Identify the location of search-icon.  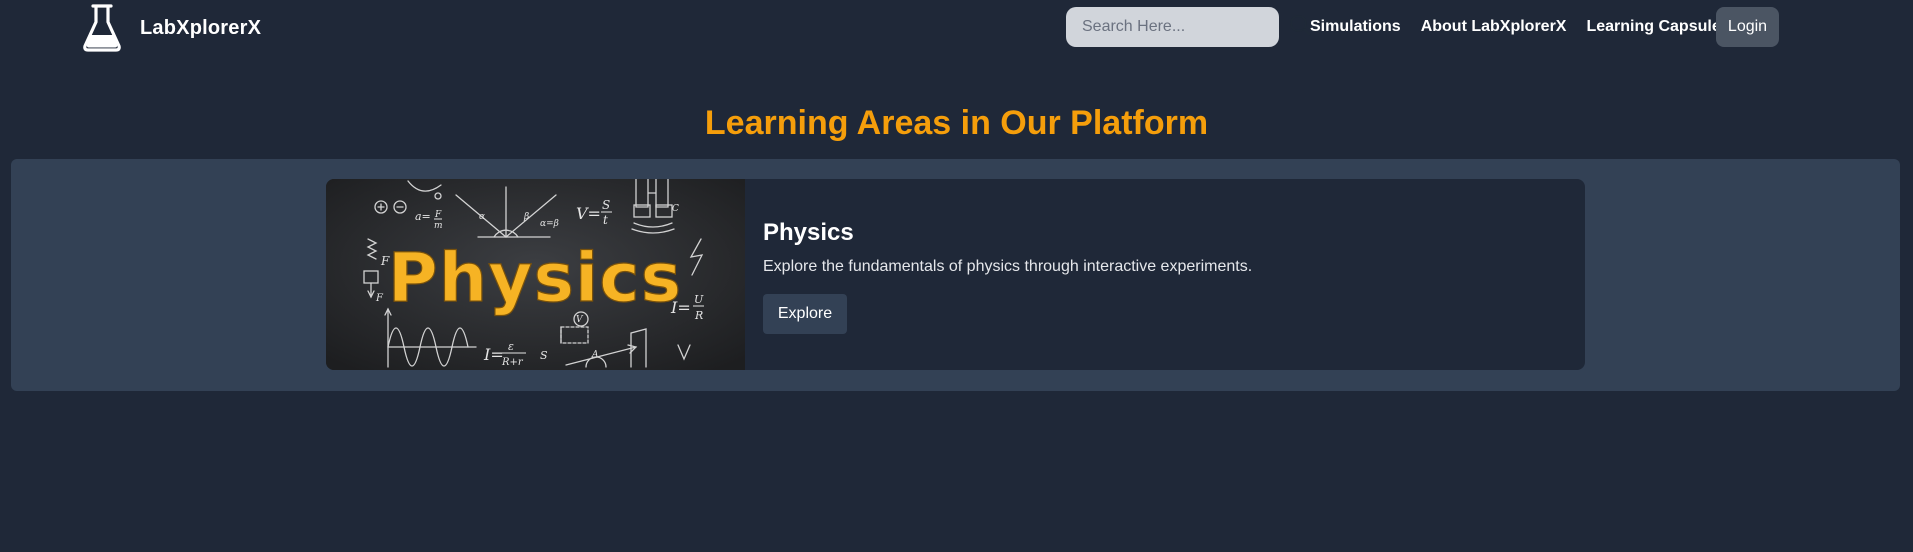
(1300, 27).